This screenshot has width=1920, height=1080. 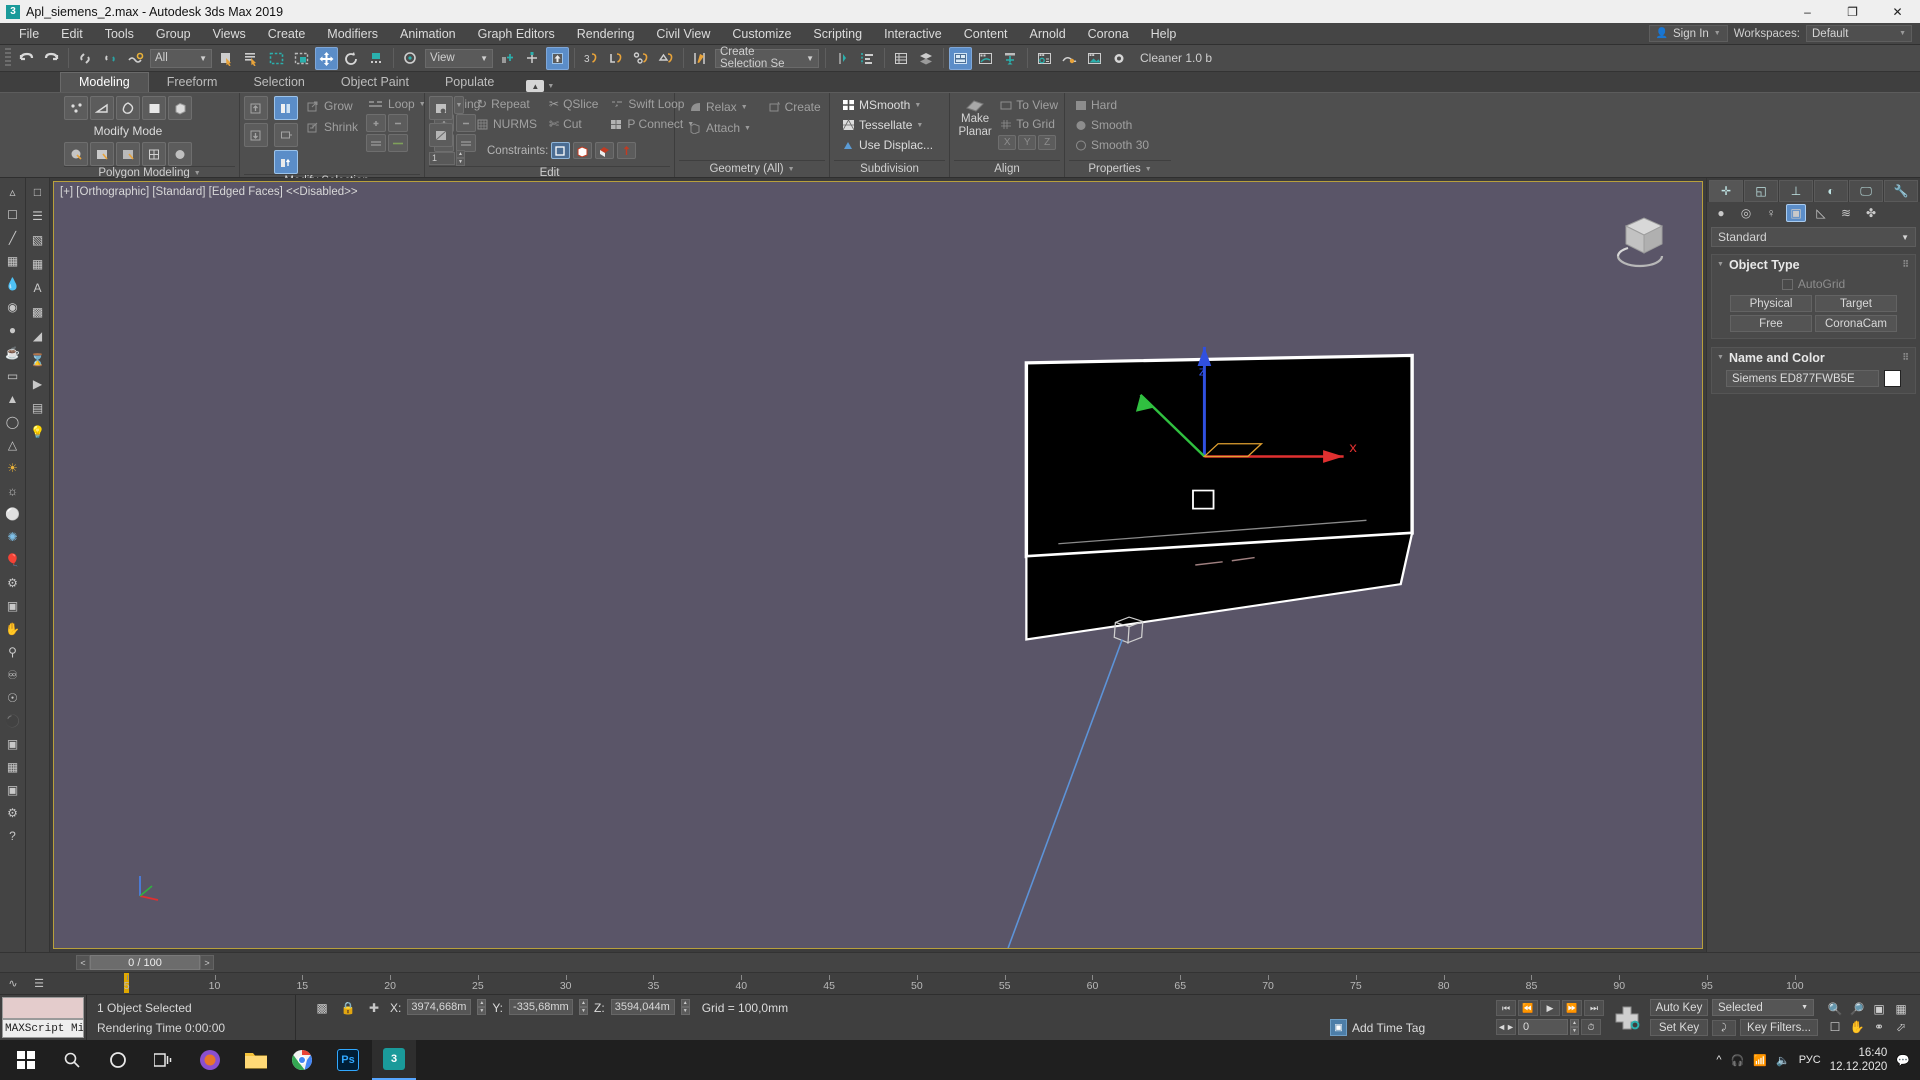 I want to click on align-z-button: Z, so click(x=1047, y=142).